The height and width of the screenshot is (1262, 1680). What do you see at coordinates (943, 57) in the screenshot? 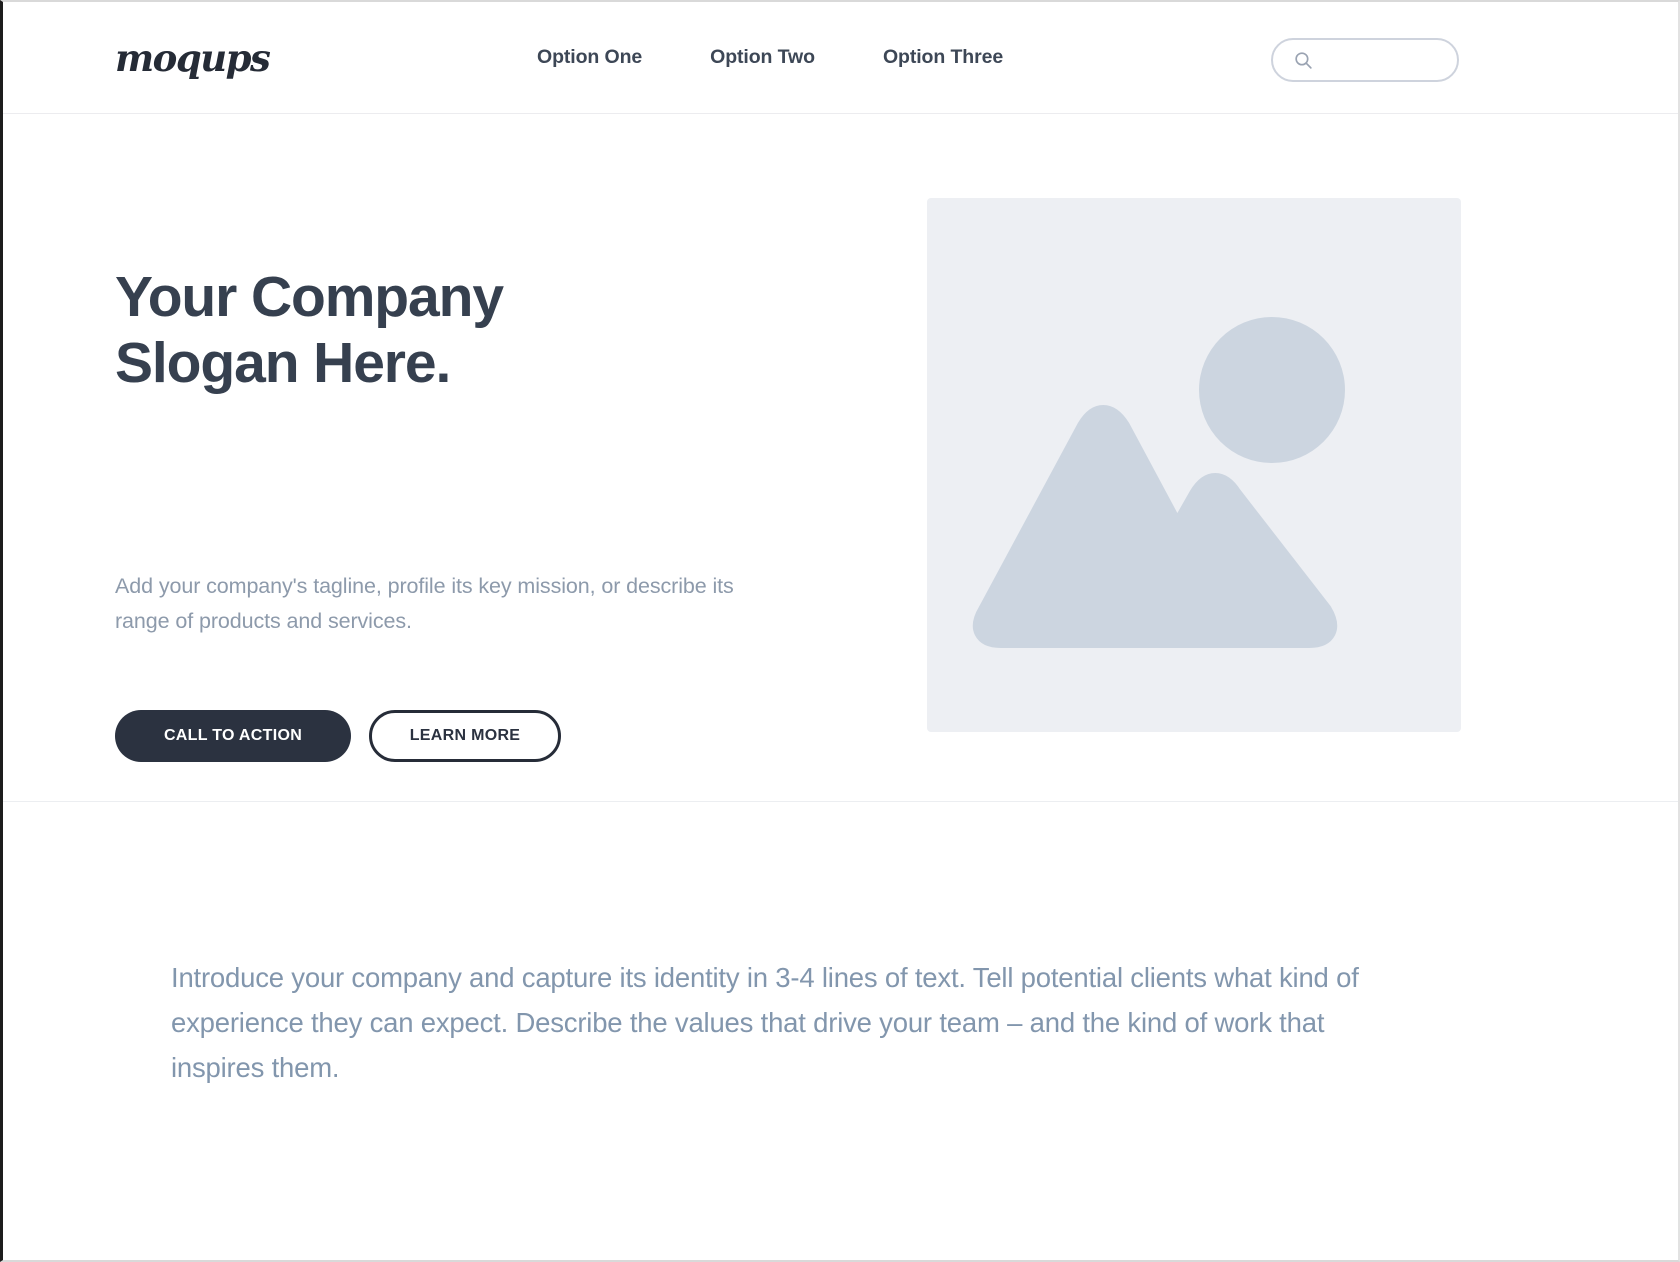
I see `nav-item-option-three: Option Three` at bounding box center [943, 57].